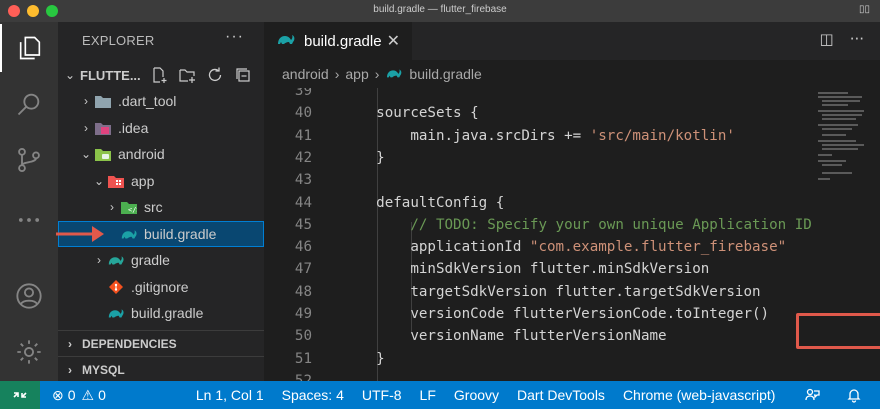 This screenshot has width=880, height=409. I want to click on android-folder-icon, so click(103, 154).